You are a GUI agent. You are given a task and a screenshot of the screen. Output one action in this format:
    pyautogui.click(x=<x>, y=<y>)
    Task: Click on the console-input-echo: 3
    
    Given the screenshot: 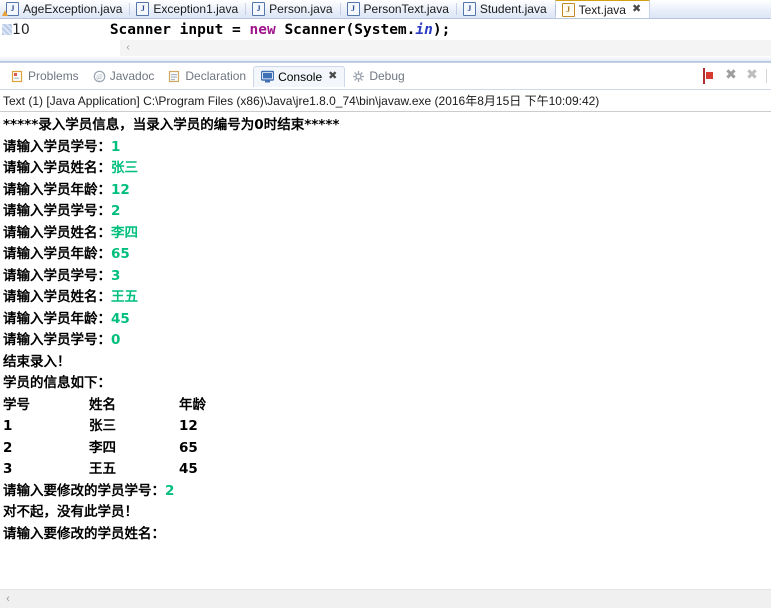 What is the action you would take?
    pyautogui.click(x=116, y=275)
    